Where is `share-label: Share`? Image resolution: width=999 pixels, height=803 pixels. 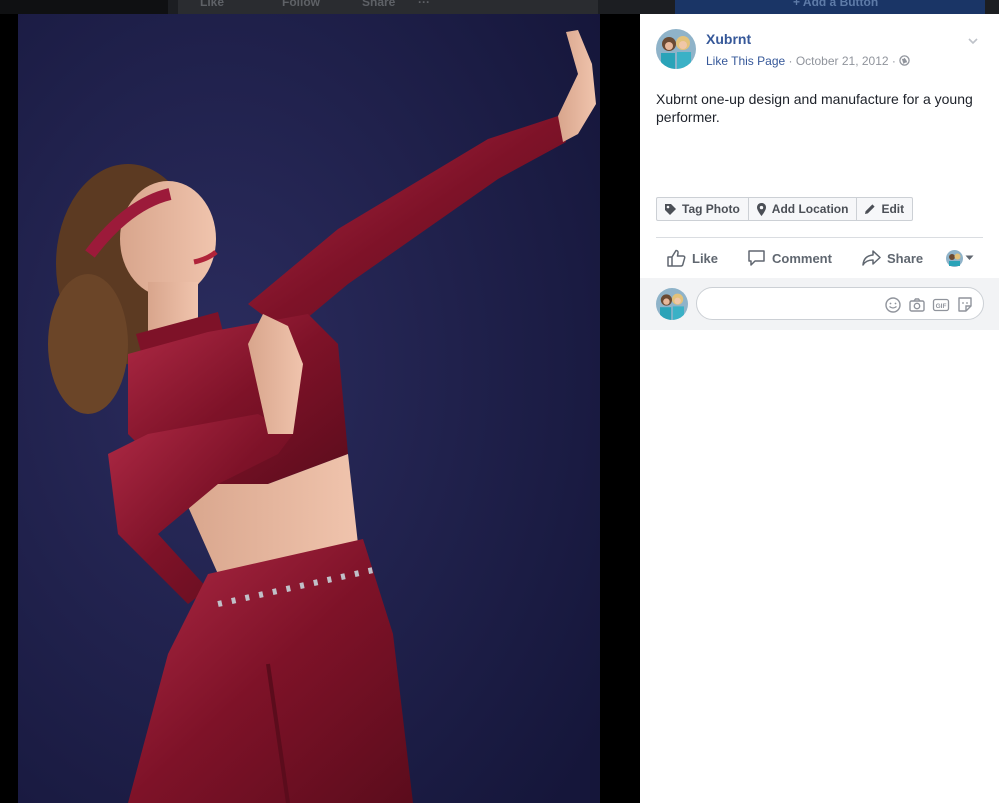 share-label: Share is located at coordinates (905, 258).